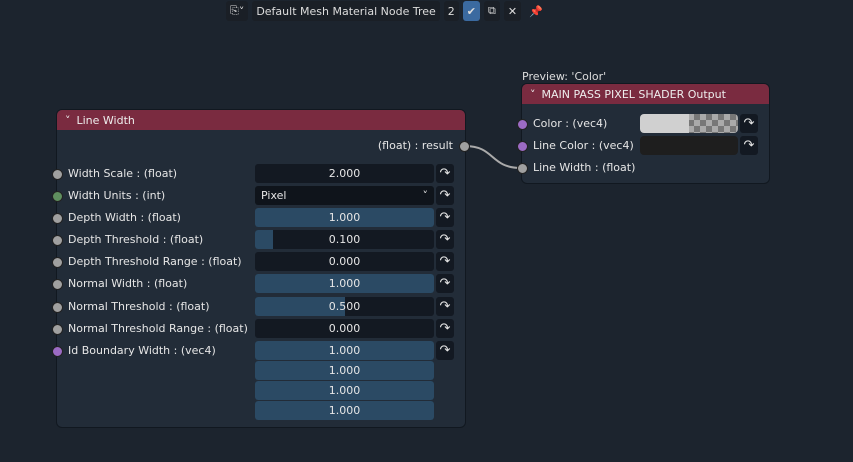 The height and width of the screenshot is (462, 853). What do you see at coordinates (139, 306) in the screenshot?
I see `input-label: Normal Threshold : (float)` at bounding box center [139, 306].